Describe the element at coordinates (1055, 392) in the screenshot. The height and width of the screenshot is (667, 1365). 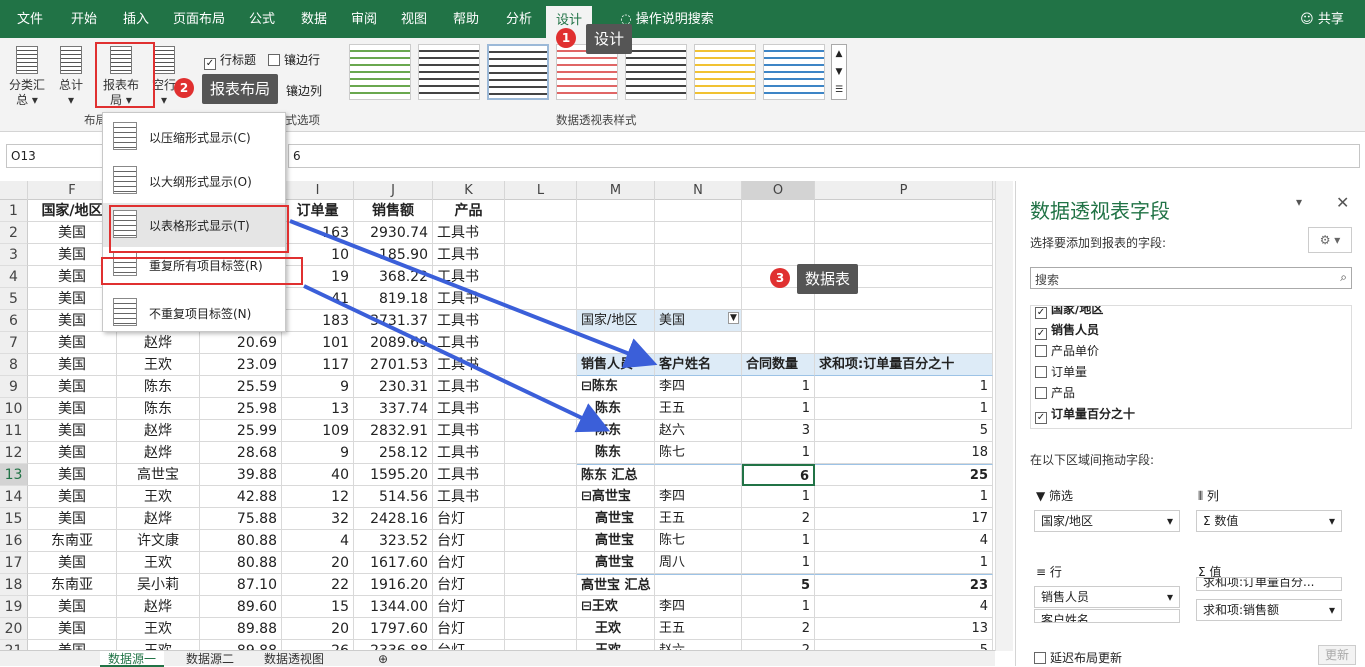
I see `field-item: 产品` at that location.